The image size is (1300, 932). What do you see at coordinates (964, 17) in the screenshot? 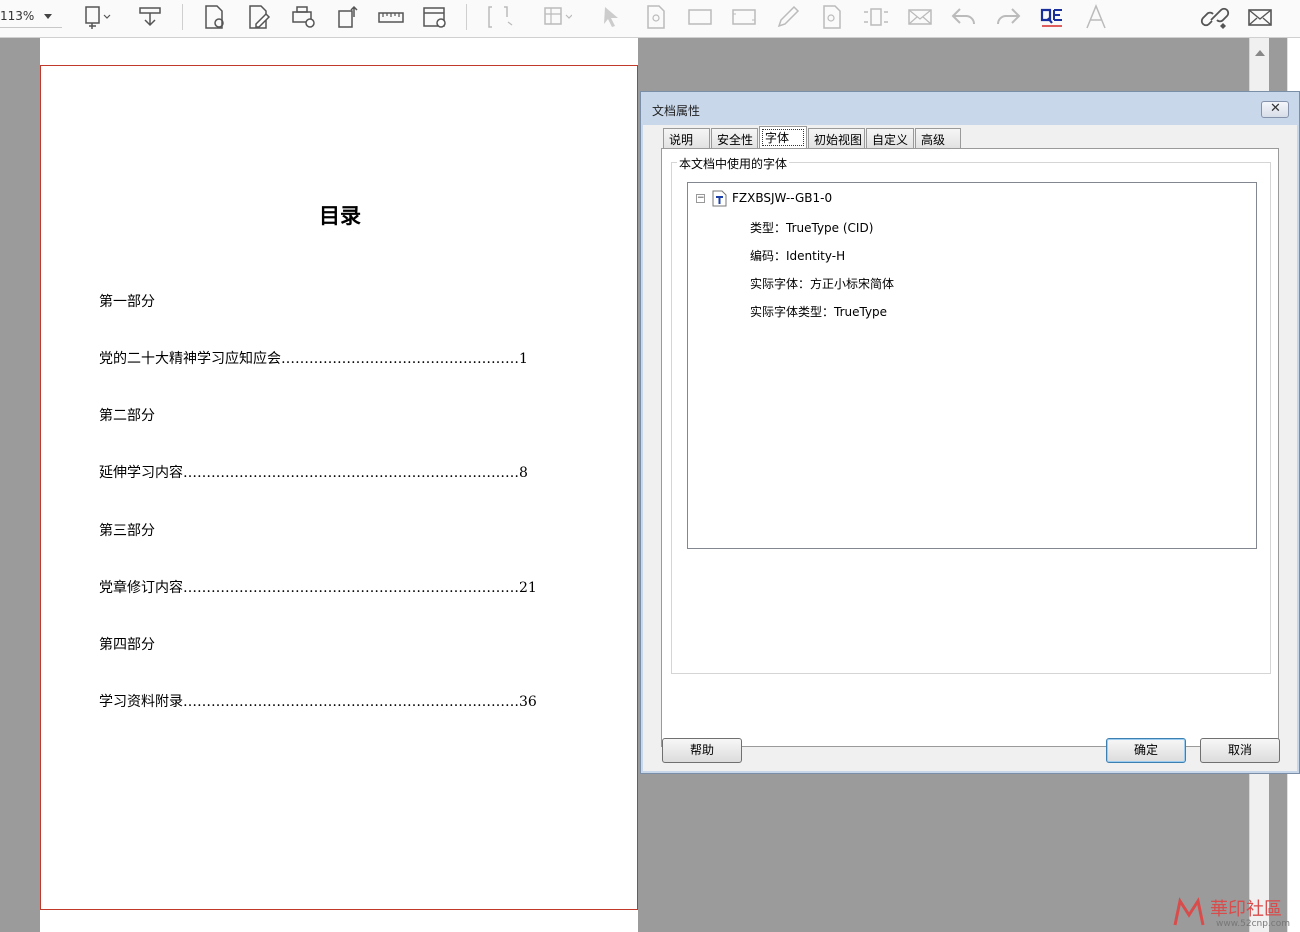
I see `undo-icon` at bounding box center [964, 17].